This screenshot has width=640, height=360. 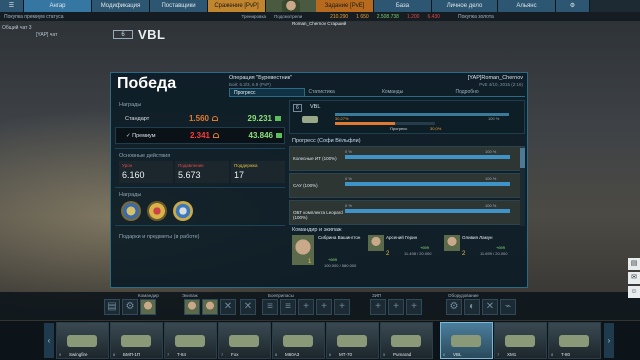 What do you see at coordinates (376, 243) in the screenshot?
I see `avatar` at bounding box center [376, 243].